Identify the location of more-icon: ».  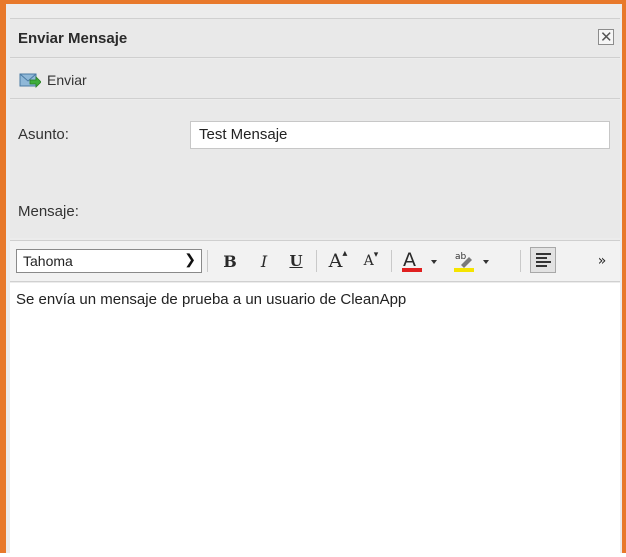
(602, 261).